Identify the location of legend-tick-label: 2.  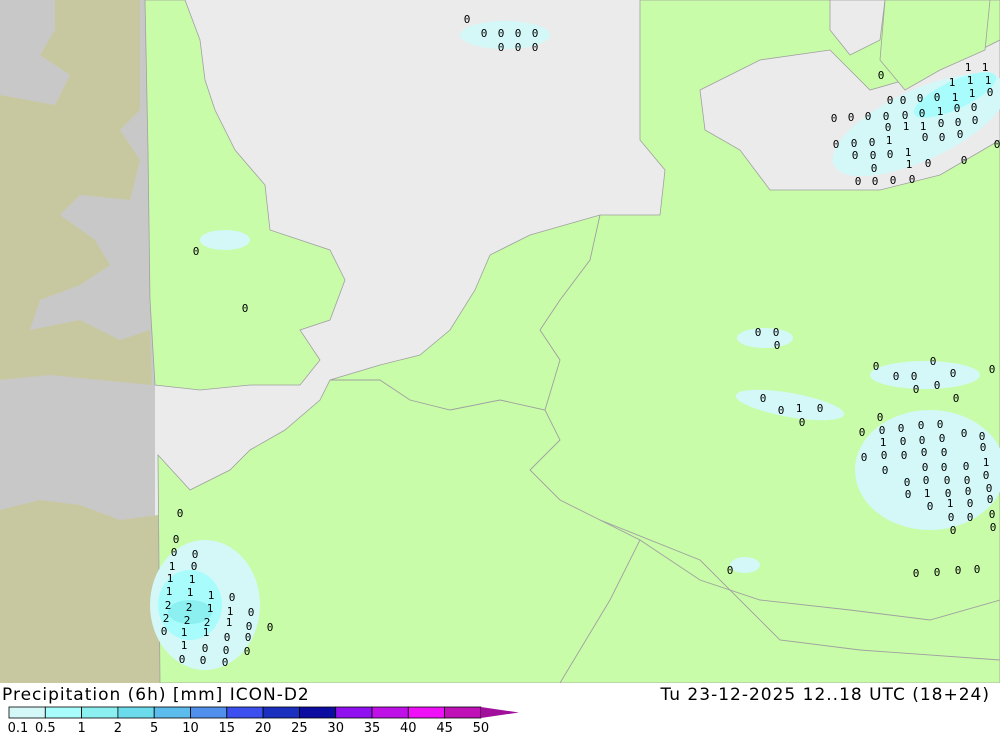
(118, 727).